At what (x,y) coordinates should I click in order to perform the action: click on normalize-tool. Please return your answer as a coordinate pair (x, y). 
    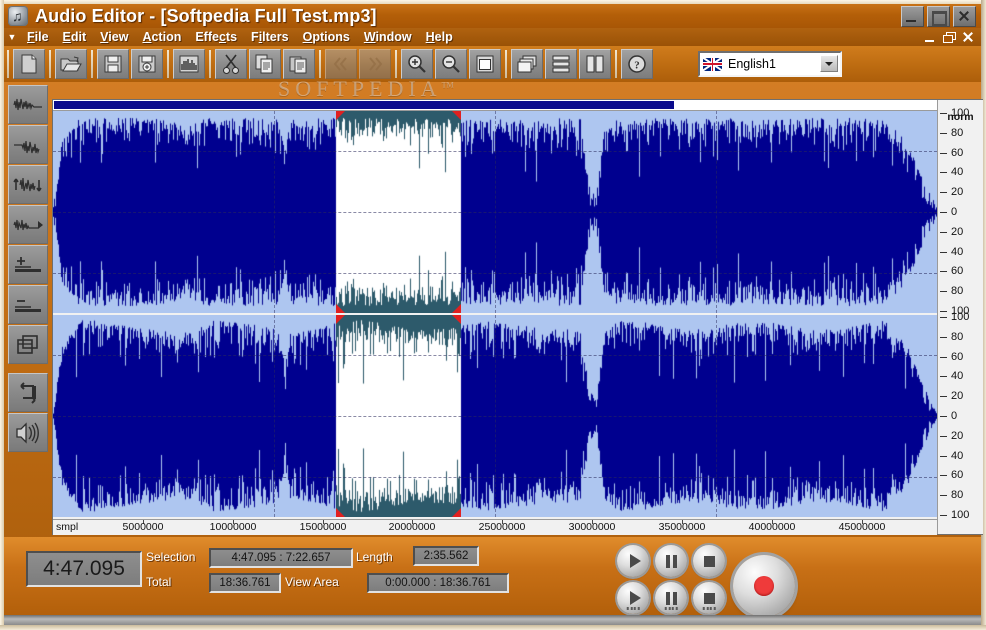
    Looking at the image, I should click on (28, 184).